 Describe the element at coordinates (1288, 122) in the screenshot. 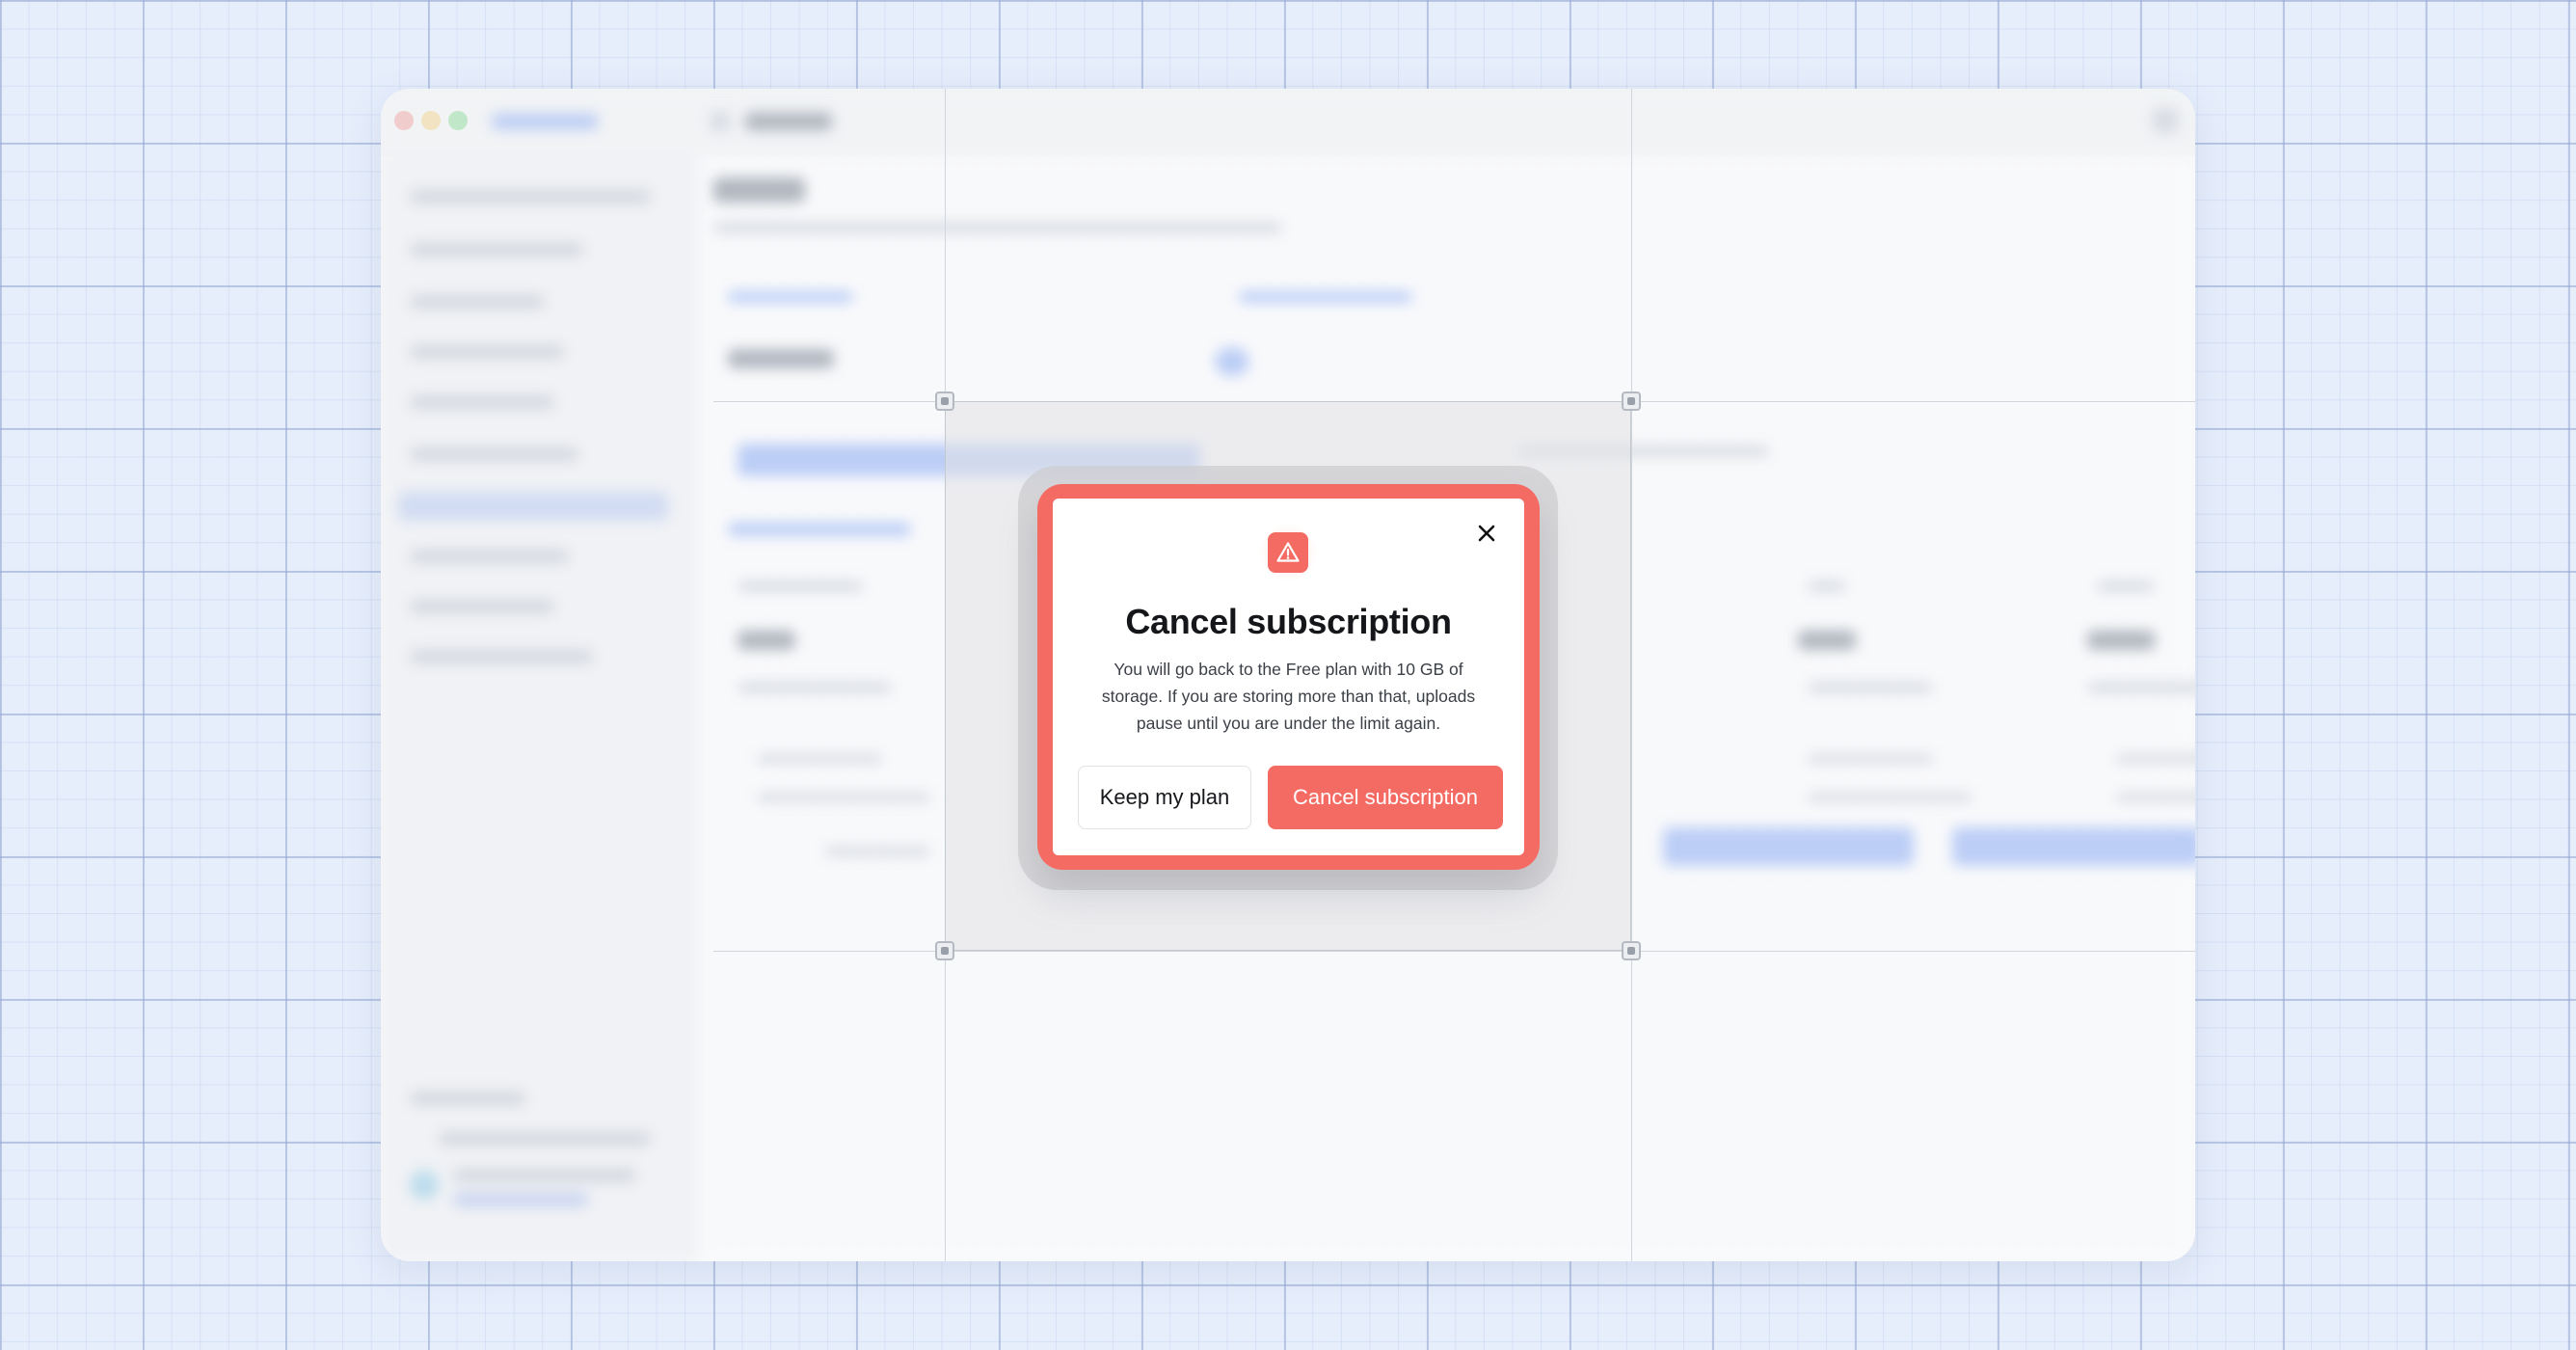

I see `blurred-toolbar` at that location.